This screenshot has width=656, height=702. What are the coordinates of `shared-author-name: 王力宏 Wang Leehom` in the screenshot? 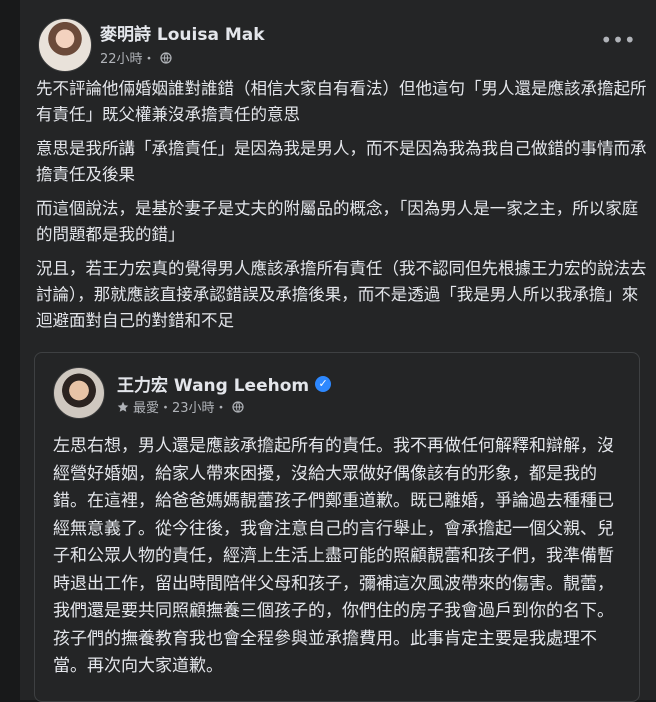 It's located at (213, 383).